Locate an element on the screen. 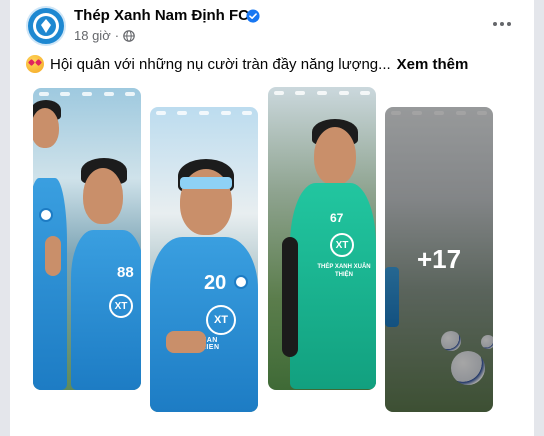  gallery-photo-4: +17 is located at coordinates (439, 259).